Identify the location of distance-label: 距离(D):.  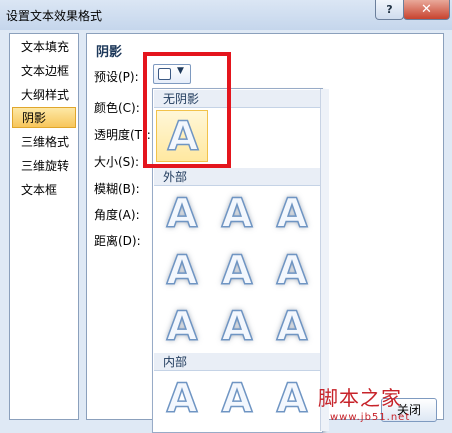
(117, 241).